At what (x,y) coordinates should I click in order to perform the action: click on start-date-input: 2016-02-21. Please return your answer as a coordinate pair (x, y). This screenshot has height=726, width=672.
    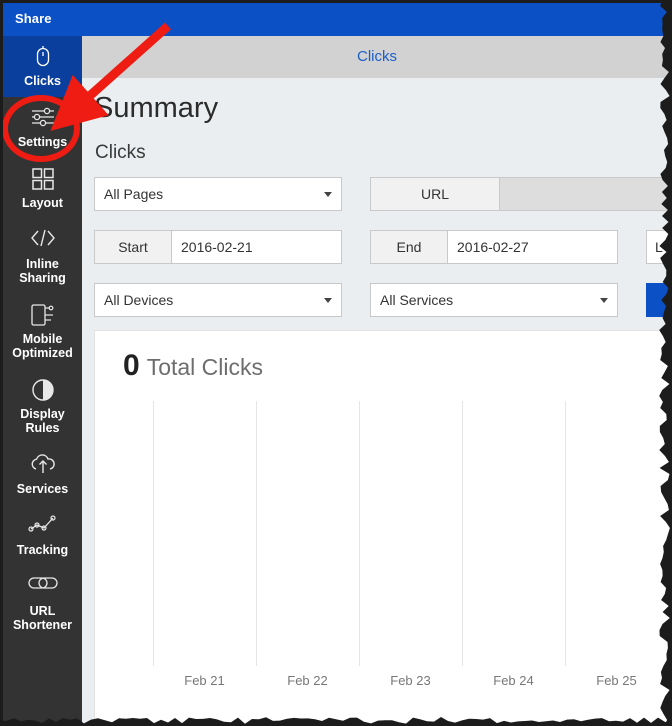
    Looking at the image, I should click on (257, 247).